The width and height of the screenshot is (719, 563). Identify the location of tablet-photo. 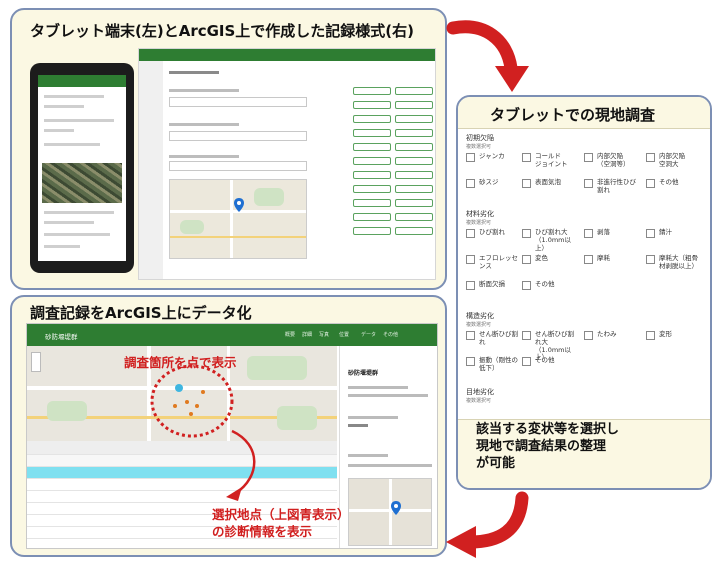
(82, 168).